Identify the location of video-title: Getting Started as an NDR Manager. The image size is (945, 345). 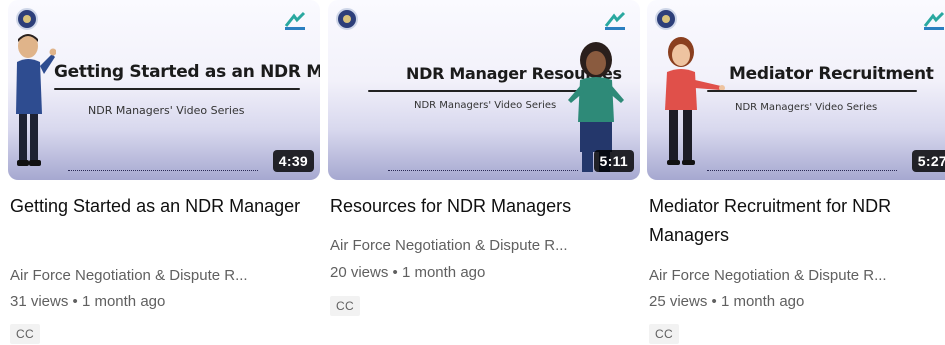
(160, 206).